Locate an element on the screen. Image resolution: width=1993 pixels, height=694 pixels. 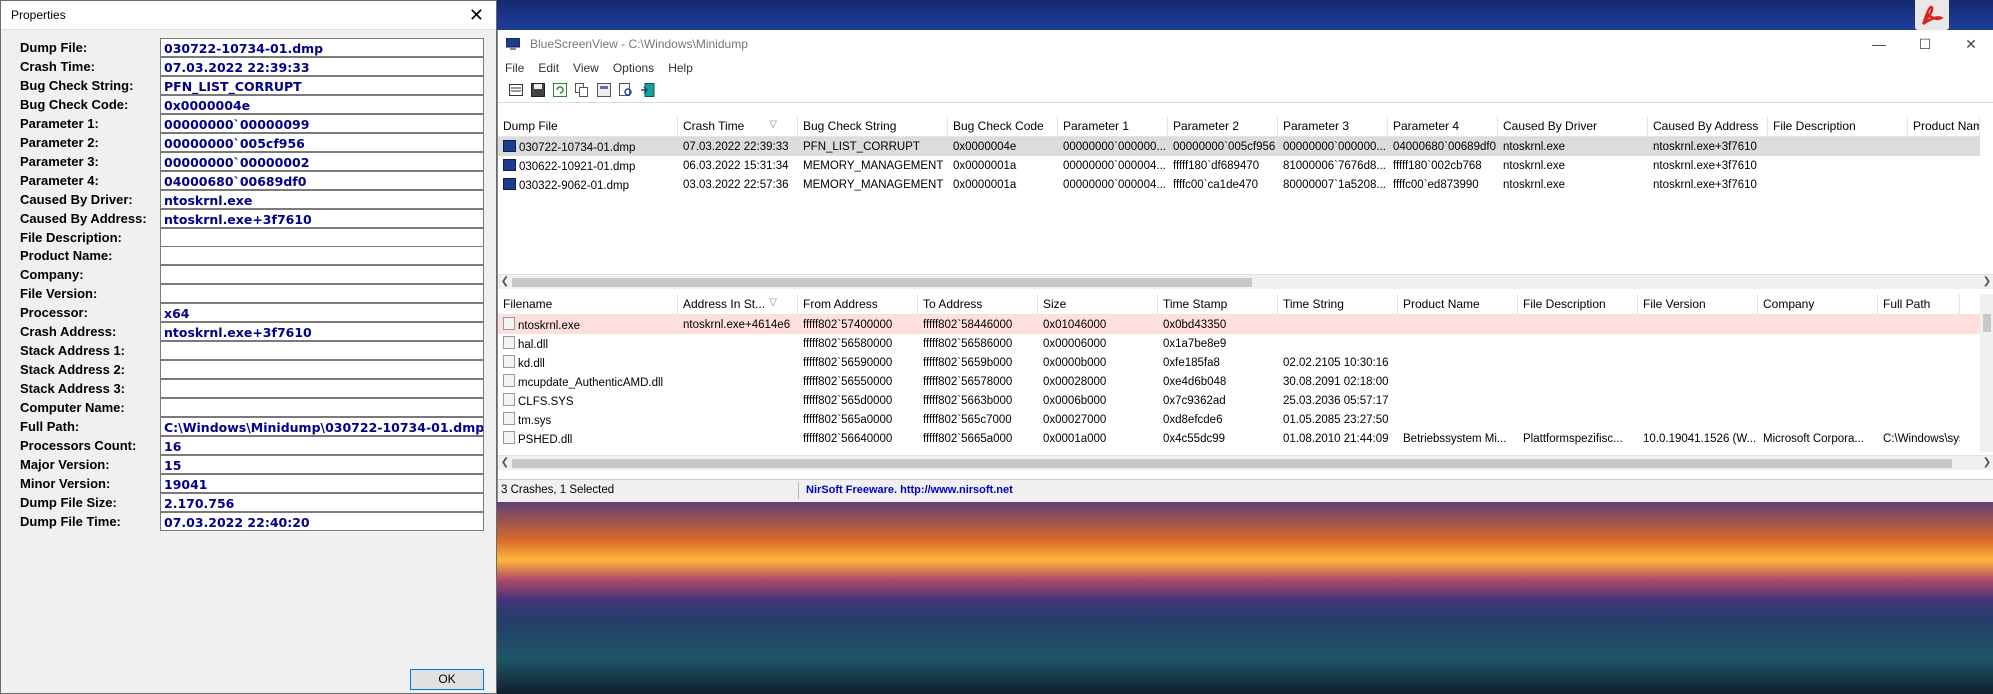
close-icon: ✕ is located at coordinates (476, 15).